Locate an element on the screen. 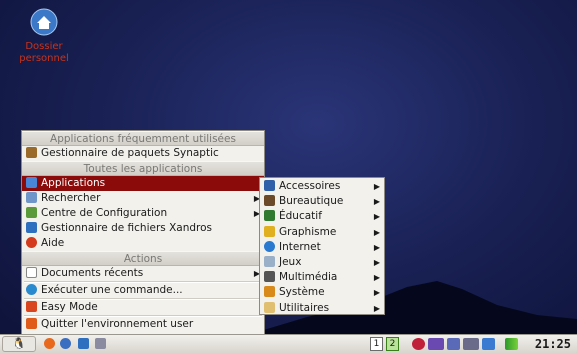 The width and height of the screenshot is (577, 353). section-header-frequent: Applications fréquemment utilisées is located at coordinates (143, 138).